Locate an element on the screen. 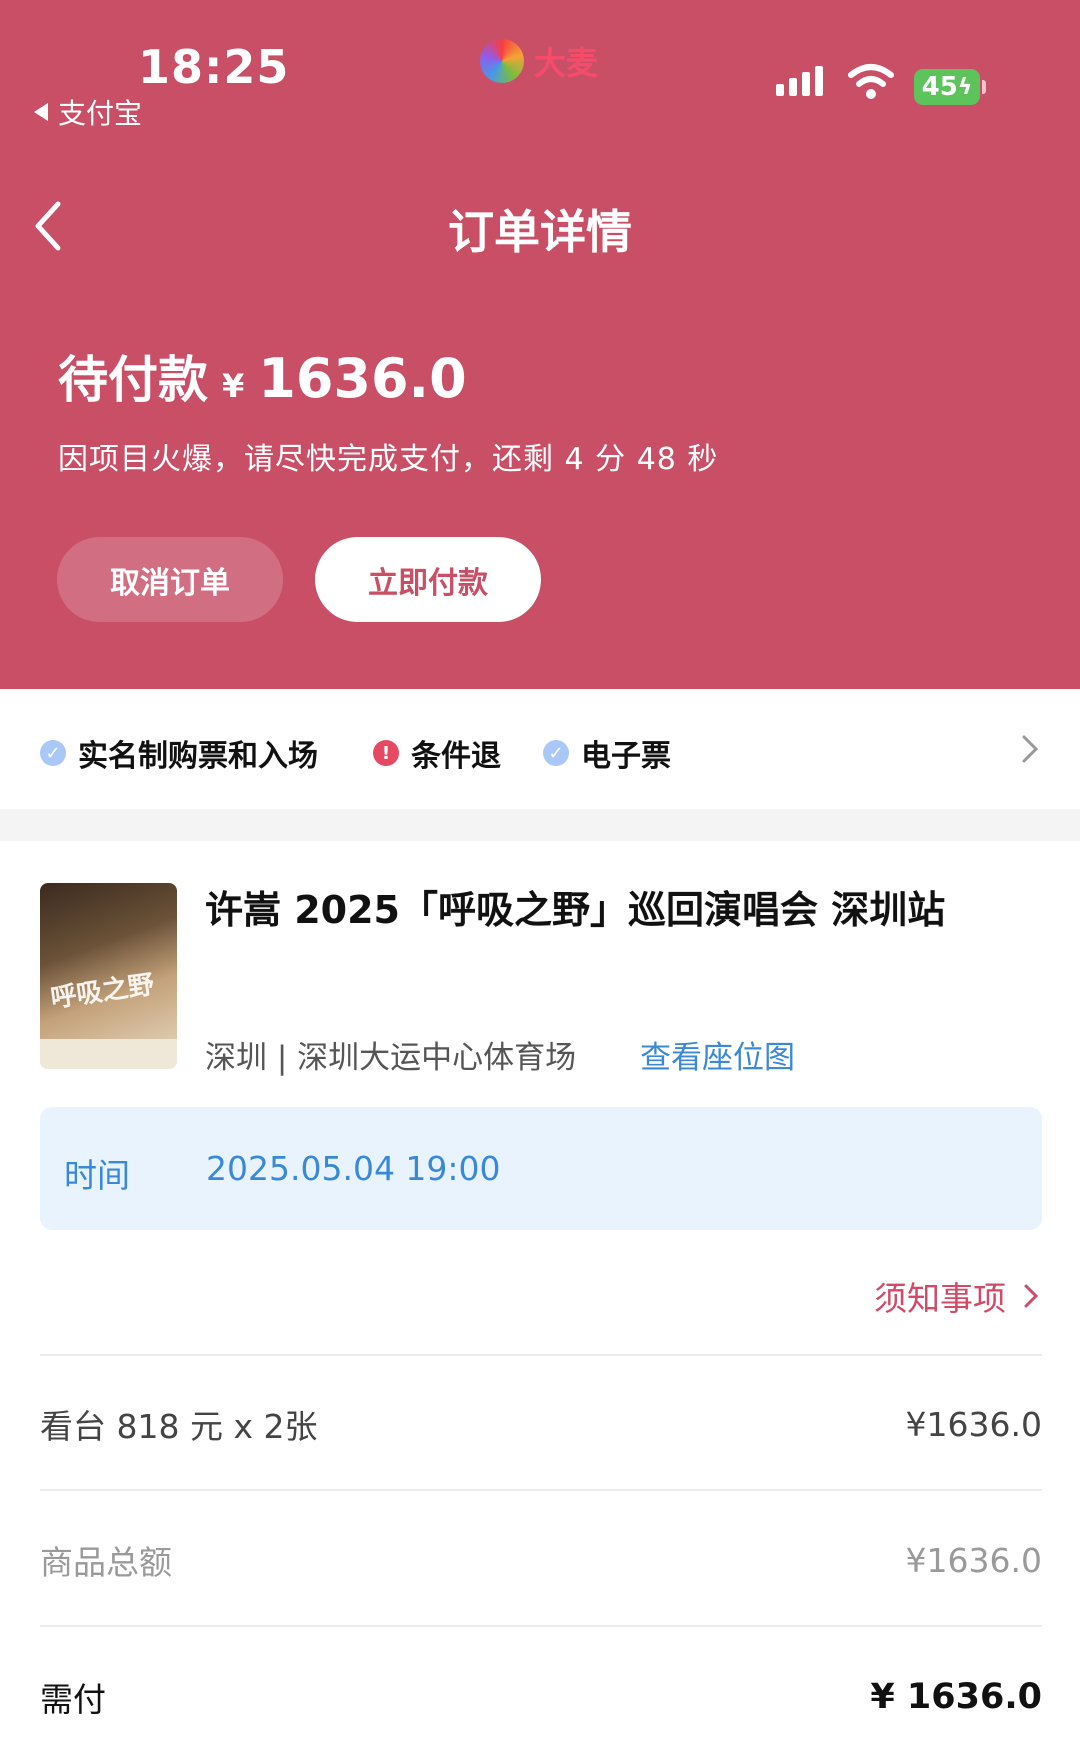  poster-strip is located at coordinates (108, 1054).